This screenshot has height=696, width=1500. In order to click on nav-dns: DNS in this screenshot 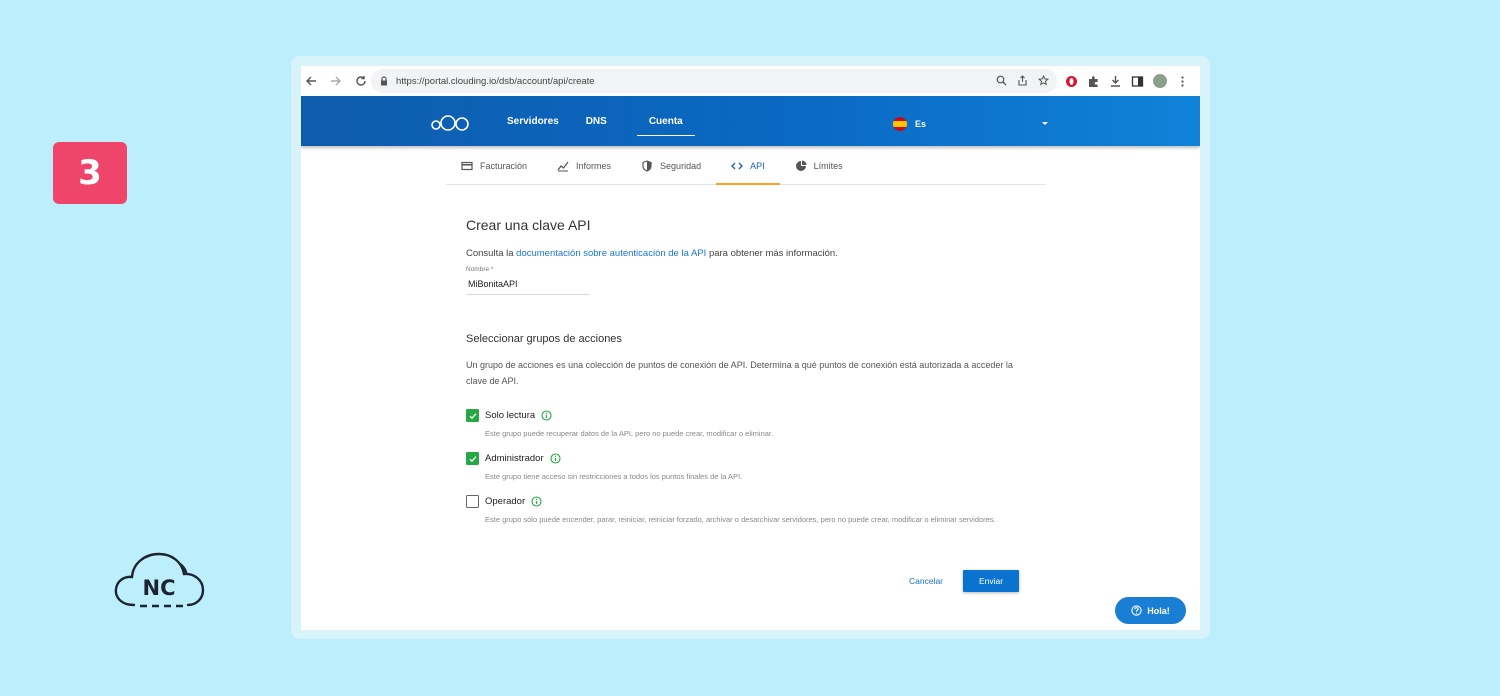, I will do `click(596, 121)`.